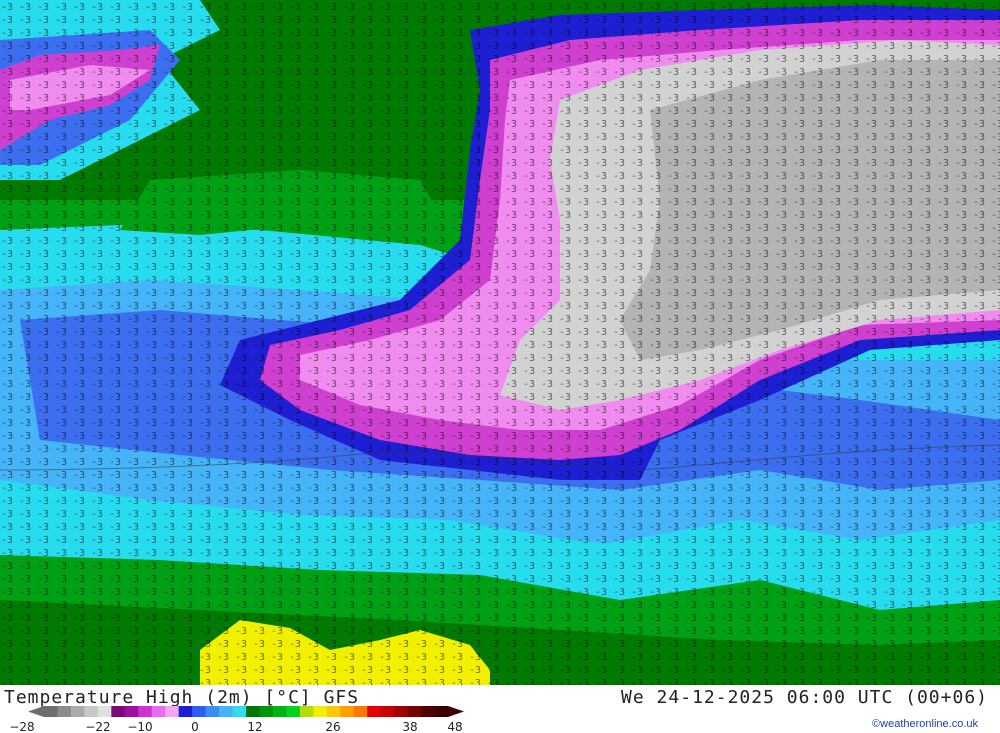 The image size is (1000, 733). Describe the element at coordinates (254, 726) in the screenshot. I see `legend-tick-label: 12` at that location.